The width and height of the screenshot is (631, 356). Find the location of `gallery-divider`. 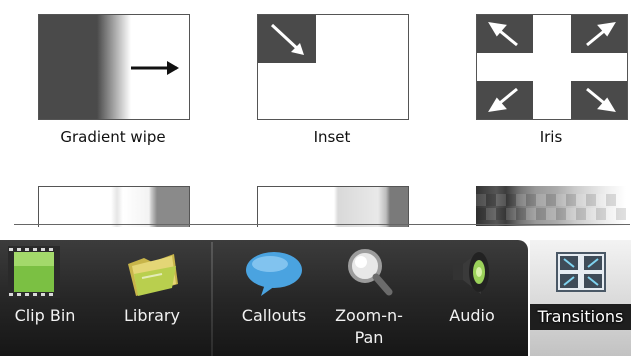

gallery-divider is located at coordinates (322, 224).